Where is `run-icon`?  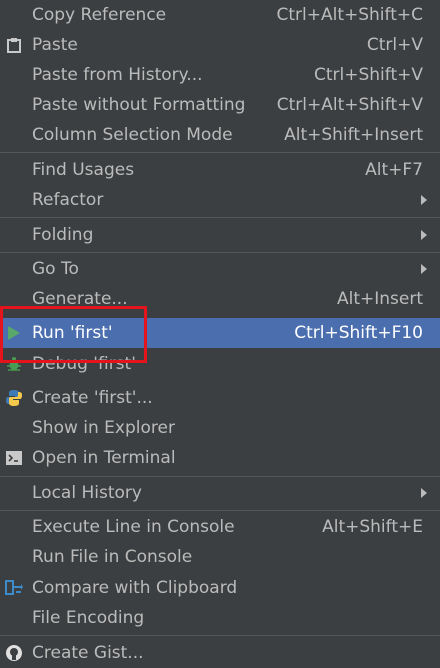
run-icon is located at coordinates (14, 333).